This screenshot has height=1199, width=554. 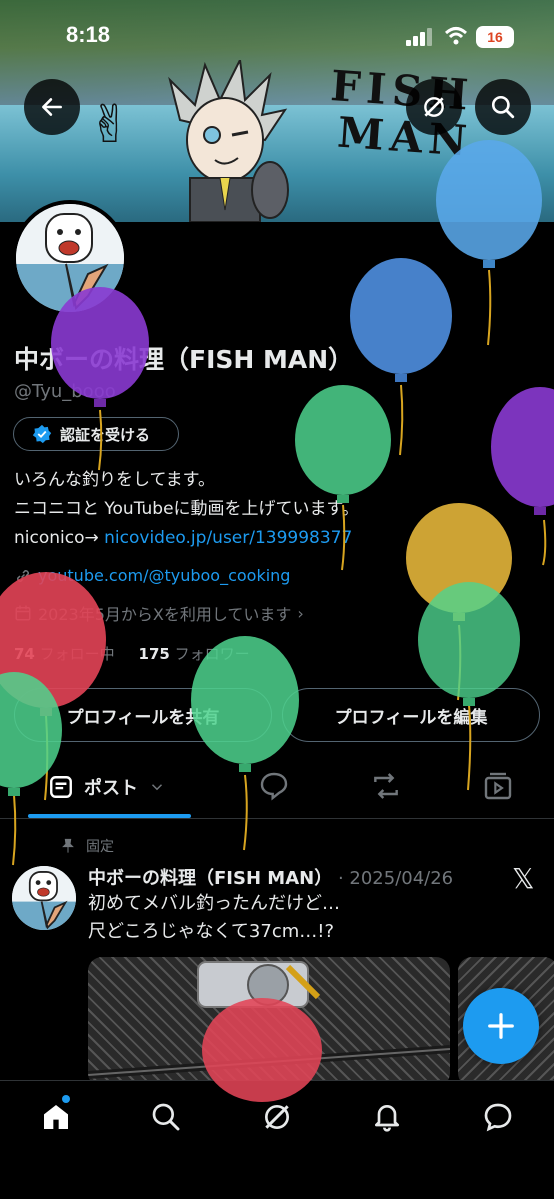 What do you see at coordinates (143, 715) in the screenshot?
I see `share-profile-button: プロフィールを共有` at bounding box center [143, 715].